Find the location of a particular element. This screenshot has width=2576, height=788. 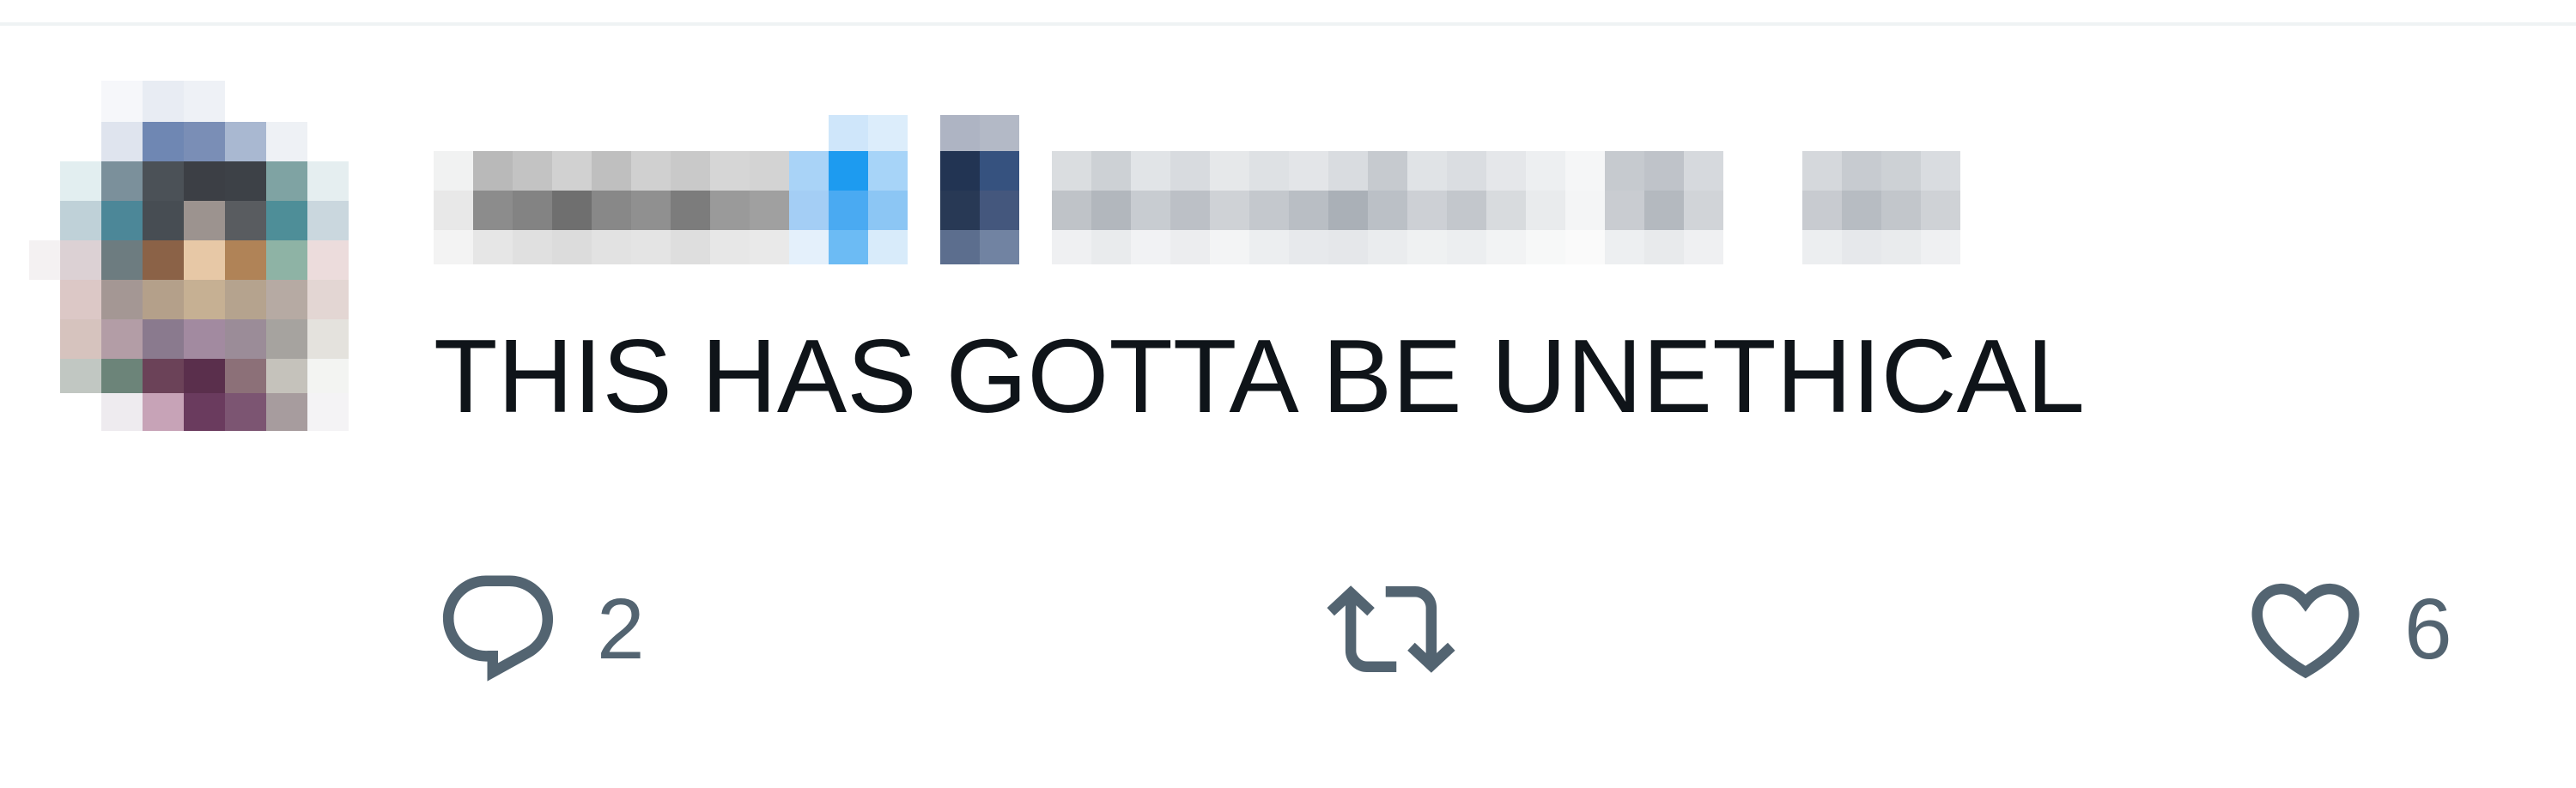

retweet-icon is located at coordinates (1391, 629).